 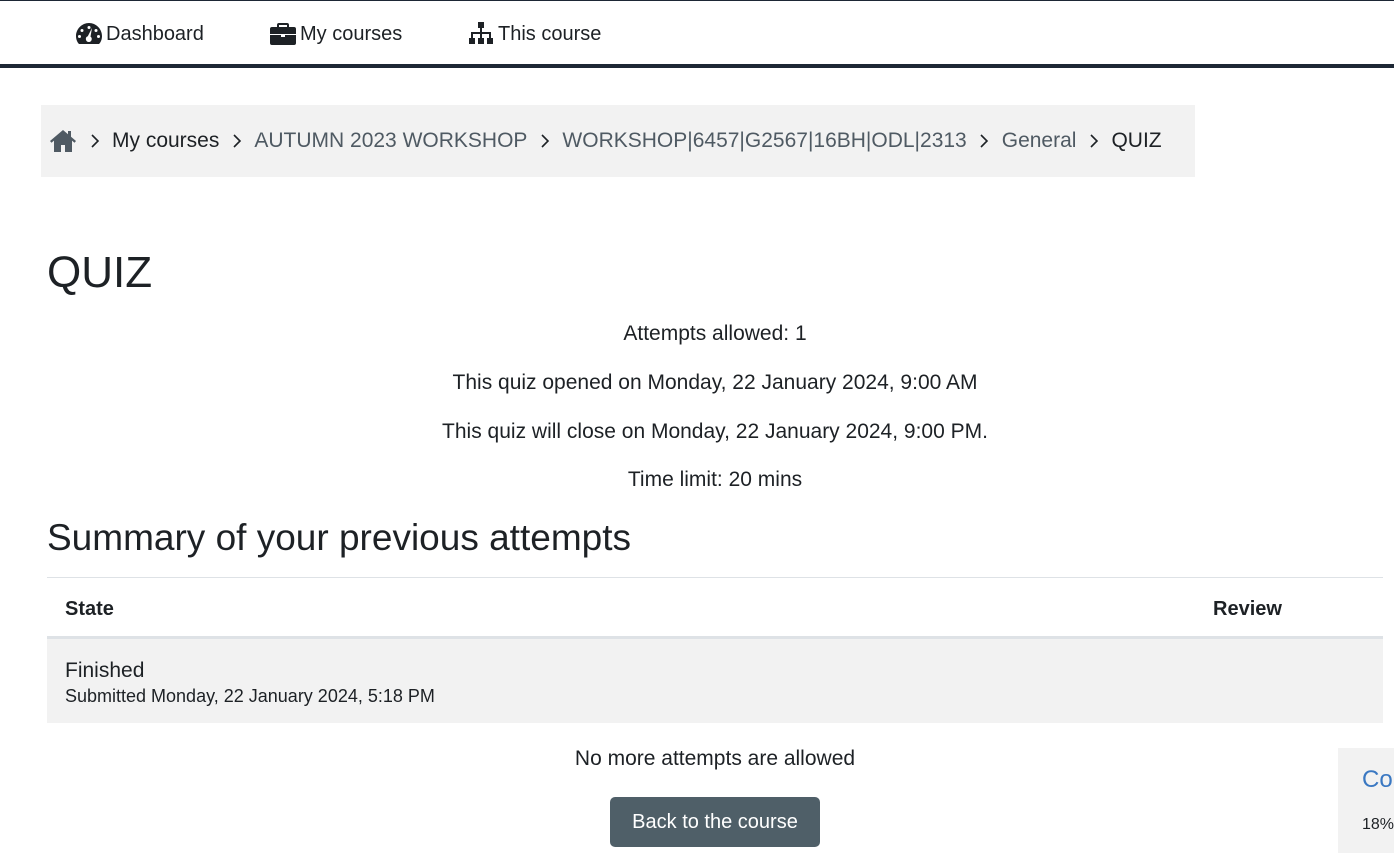 I want to click on nav-this-course: This course, so click(x=534, y=34).